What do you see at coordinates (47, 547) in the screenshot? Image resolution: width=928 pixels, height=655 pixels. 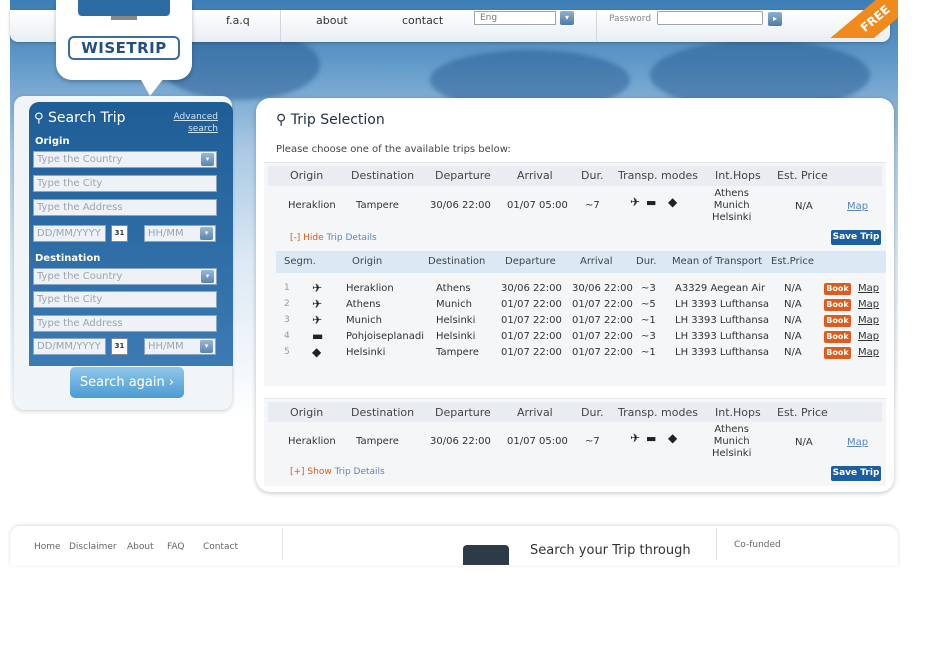 I see `footer-link-home: Home` at bounding box center [47, 547].